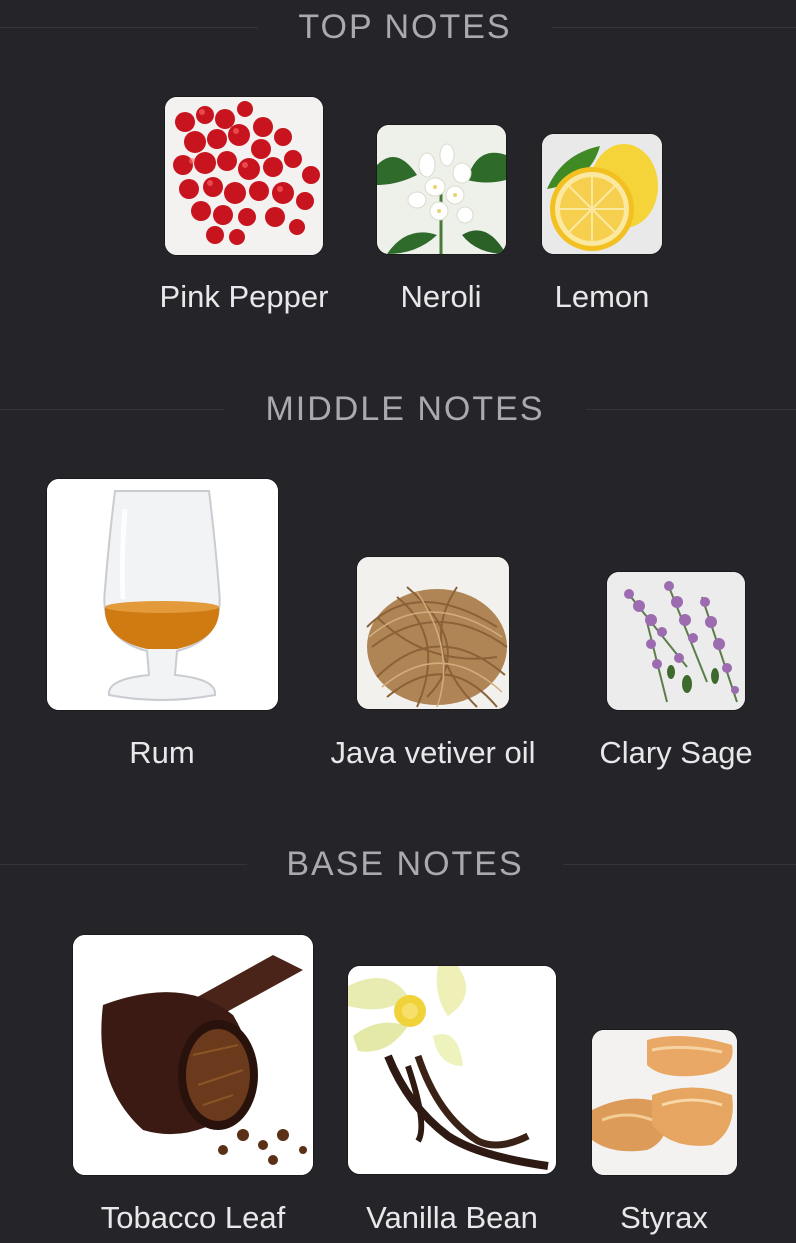  I want to click on pink-pepper-image, so click(244, 176).